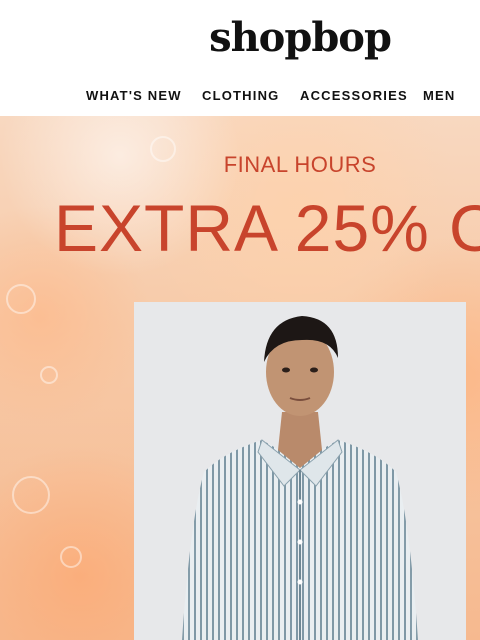 The width and height of the screenshot is (480, 640). I want to click on main-nav: WHAT'S NEW CLOTHING ACCESSORIES MEN, so click(240, 99).